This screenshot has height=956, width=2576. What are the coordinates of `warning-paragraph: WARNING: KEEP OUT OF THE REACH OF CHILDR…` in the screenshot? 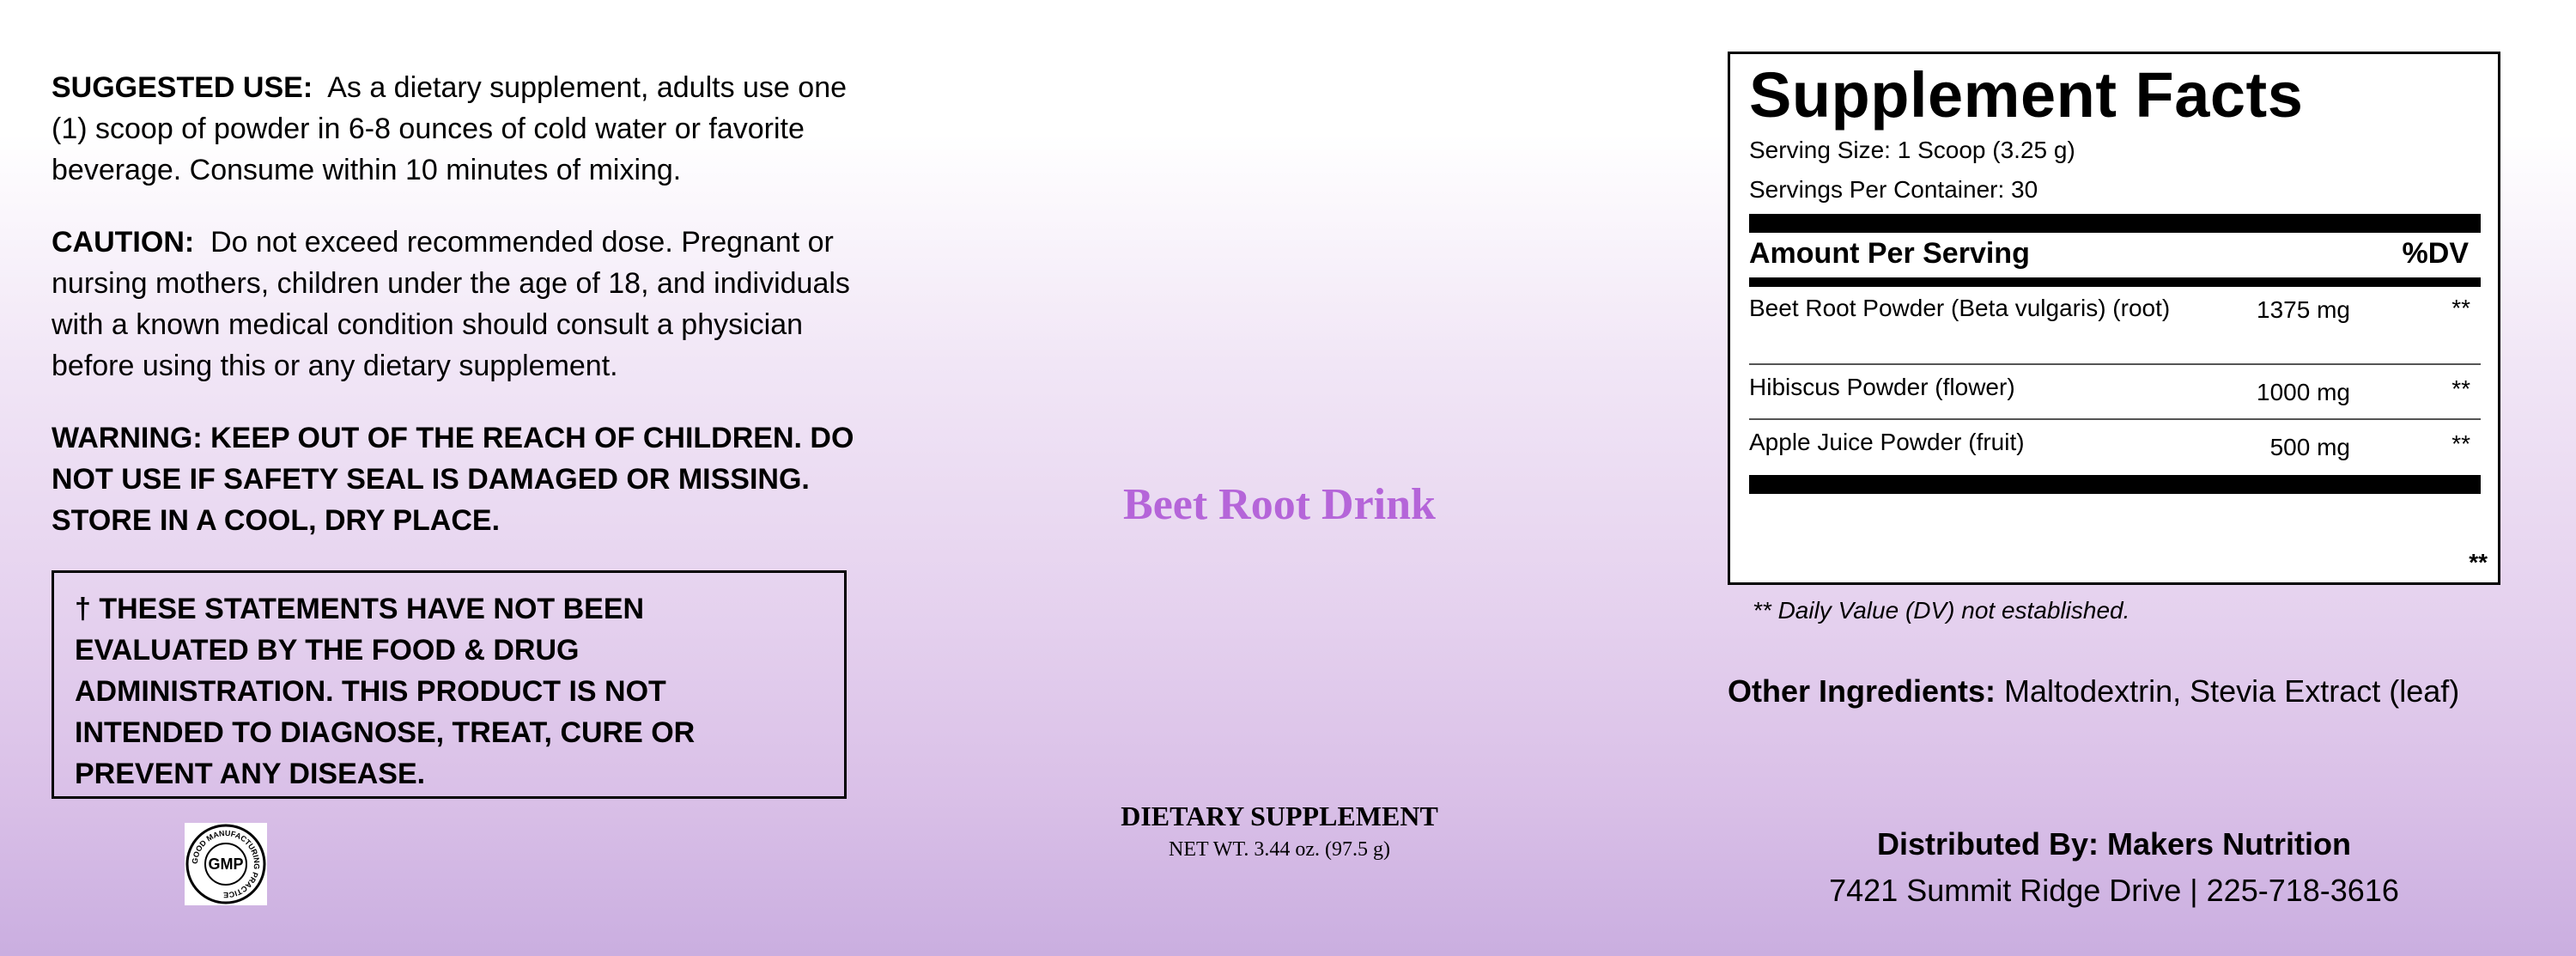 It's located at (453, 479).